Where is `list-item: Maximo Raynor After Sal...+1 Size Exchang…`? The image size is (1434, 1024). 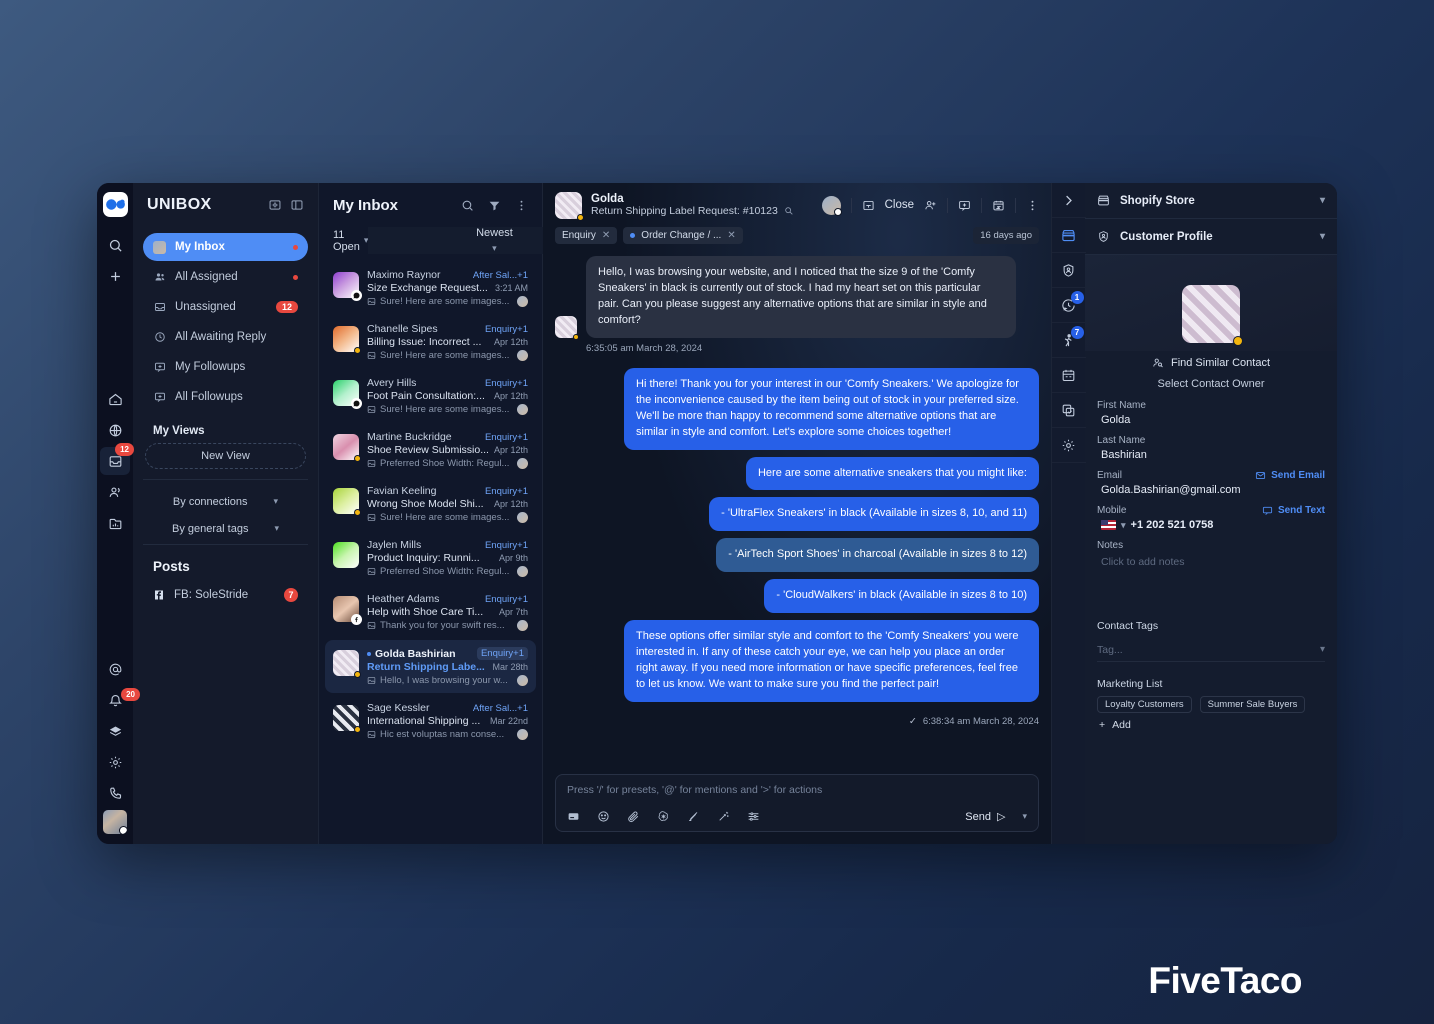 list-item: Maximo Raynor After Sal...+1 Size Exchang… is located at coordinates (430, 288).